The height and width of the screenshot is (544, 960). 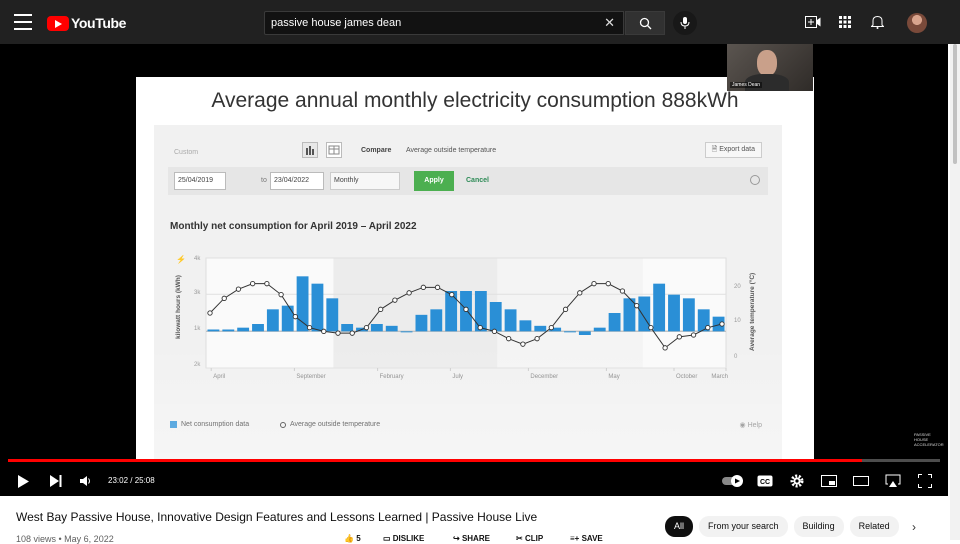 What do you see at coordinates (310, 377) in the screenshot?
I see `x-tick-label: September` at bounding box center [310, 377].